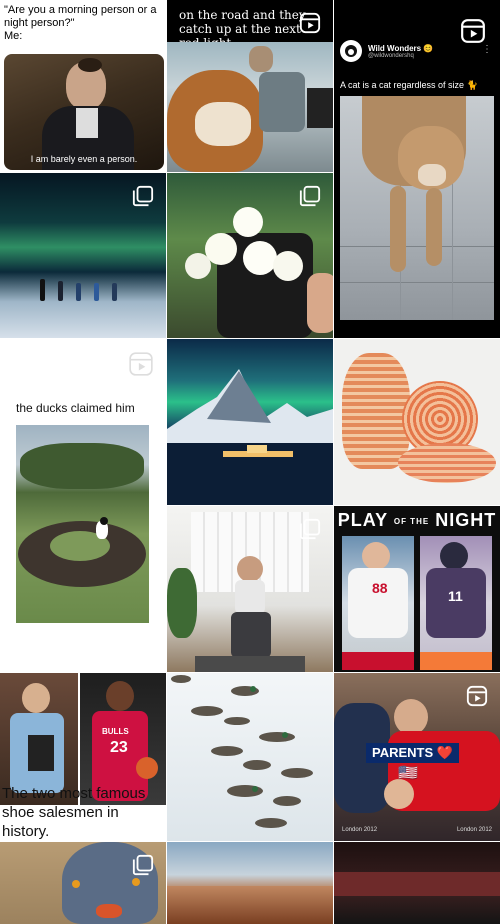  Describe the element at coordinates (417, 208) in the screenshot. I see `cougar-photo` at that location.